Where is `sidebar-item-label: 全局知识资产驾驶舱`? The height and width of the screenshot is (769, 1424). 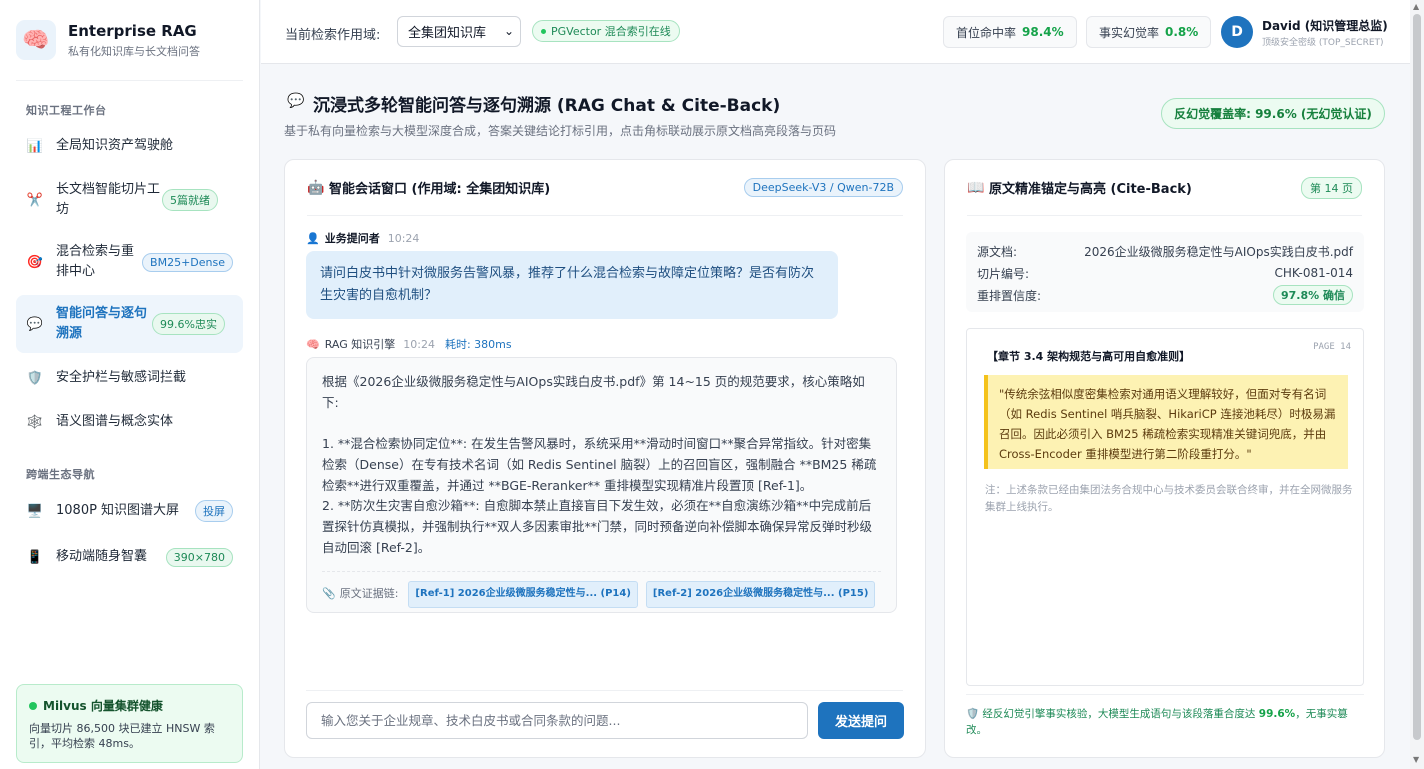
sidebar-item-label: 全局知识资产驾驶舱 is located at coordinates (115, 145).